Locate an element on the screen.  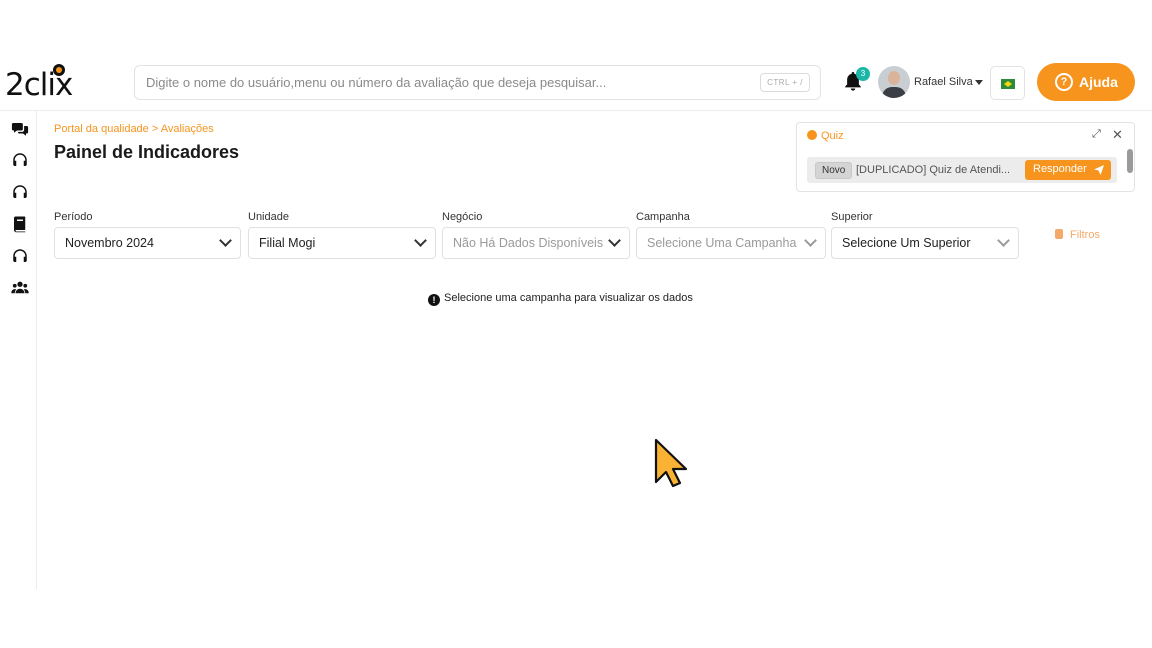
book-icon is located at coordinates (20, 224).